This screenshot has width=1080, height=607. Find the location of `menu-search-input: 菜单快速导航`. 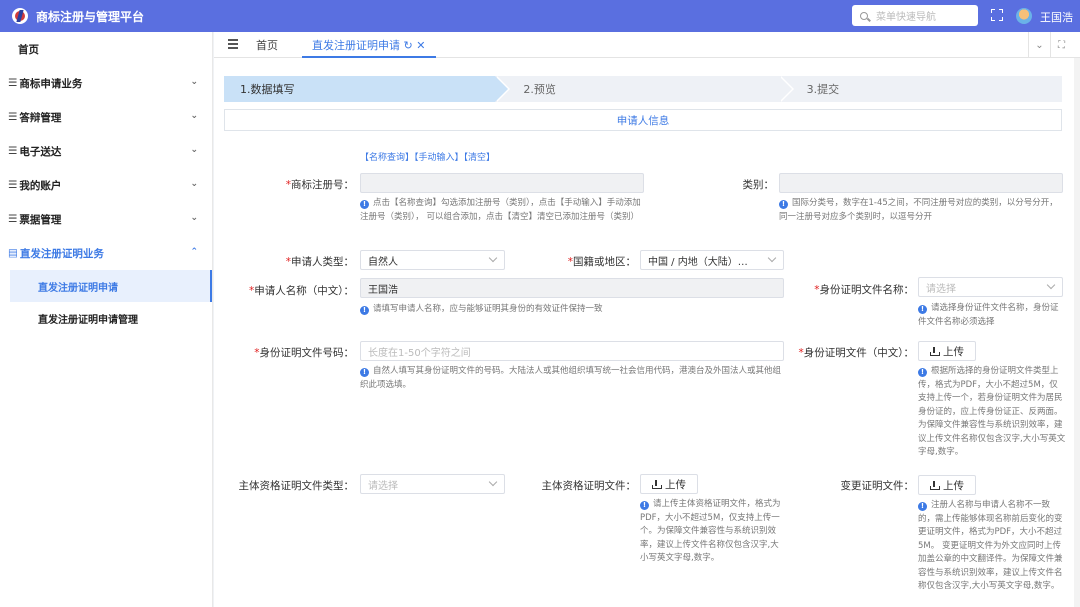

menu-search-input: 菜单快速导航 is located at coordinates (915, 15).